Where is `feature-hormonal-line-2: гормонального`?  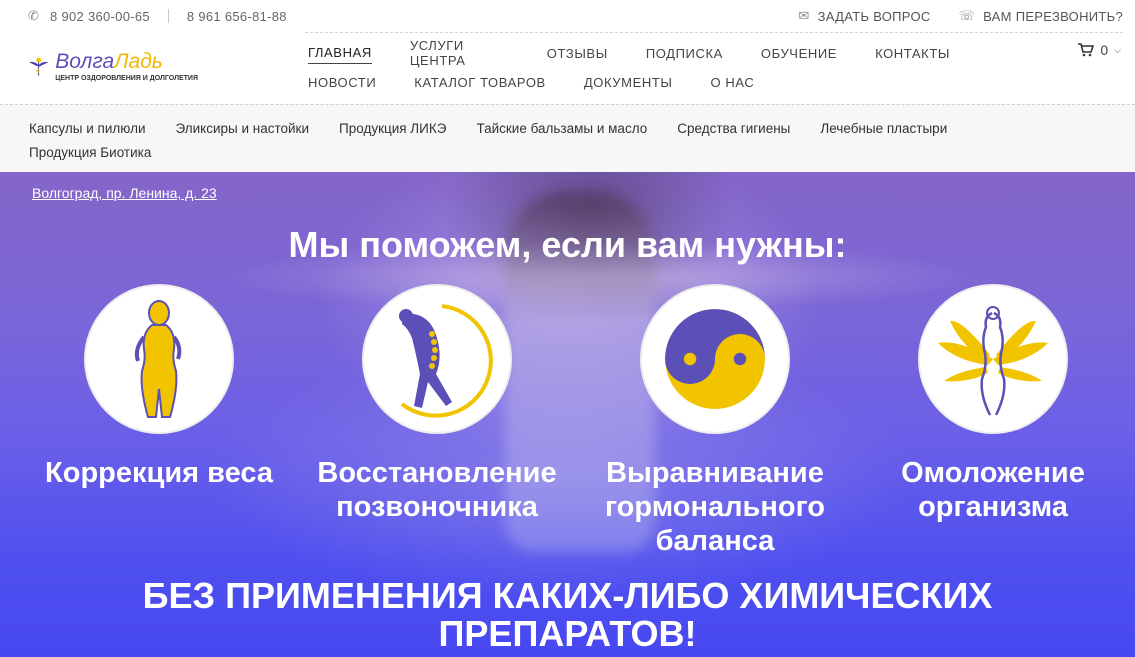
feature-hormonal-line-2: гормонального is located at coordinates (715, 507).